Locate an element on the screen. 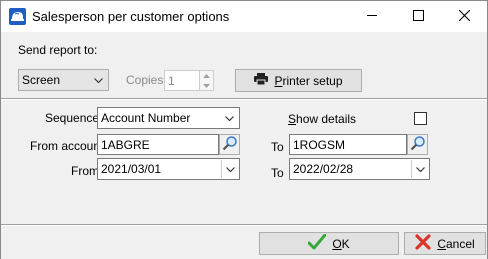 This screenshot has width=488, height=259. cancel-label: Cancel is located at coordinates (456, 243).